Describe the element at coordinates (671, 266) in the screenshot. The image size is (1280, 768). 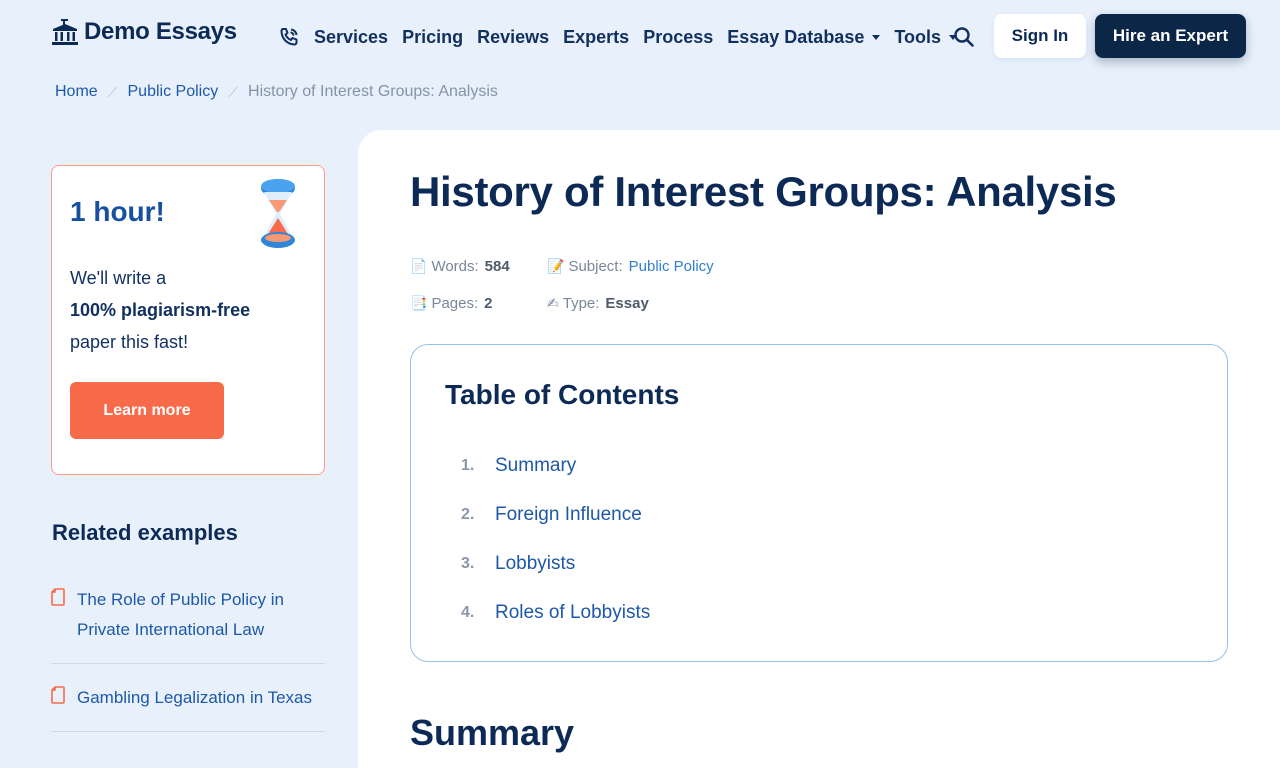
I see `meta-subject-link: Public Policy` at that location.